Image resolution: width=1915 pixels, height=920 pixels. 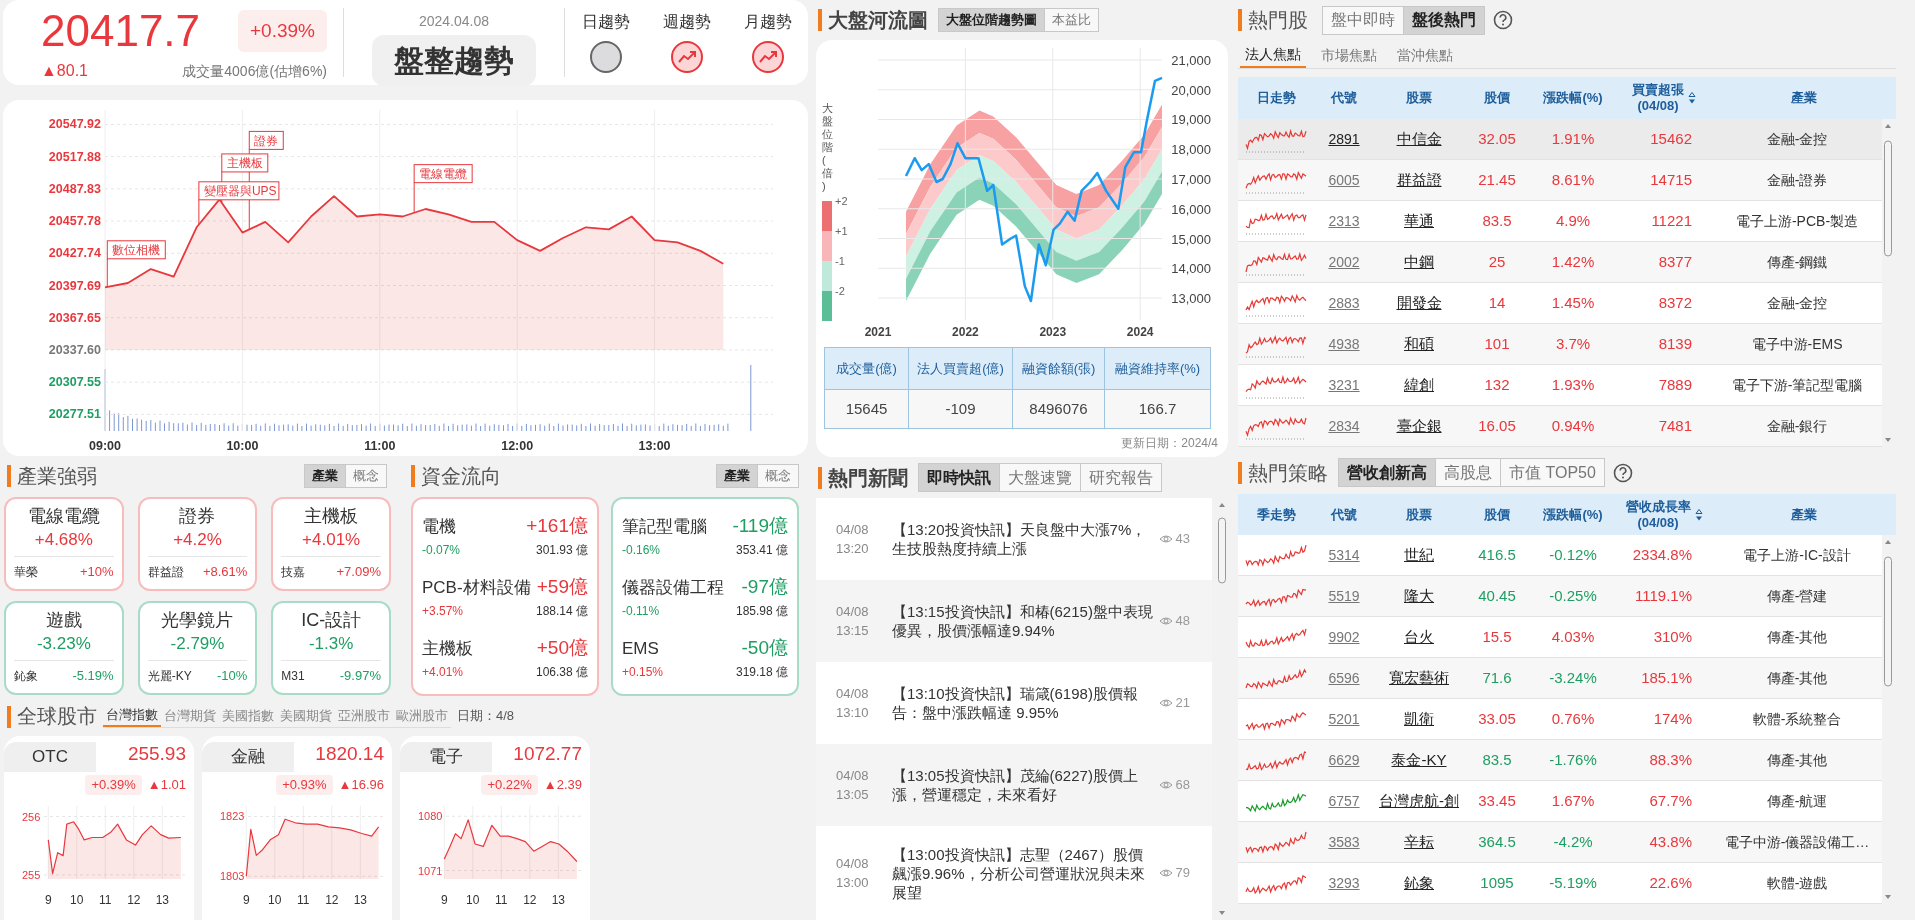 I want to click on table-row: 2313 華通 83.5 4.9% 11221 電子上游-PCB-製造, so click(x=1560, y=221).